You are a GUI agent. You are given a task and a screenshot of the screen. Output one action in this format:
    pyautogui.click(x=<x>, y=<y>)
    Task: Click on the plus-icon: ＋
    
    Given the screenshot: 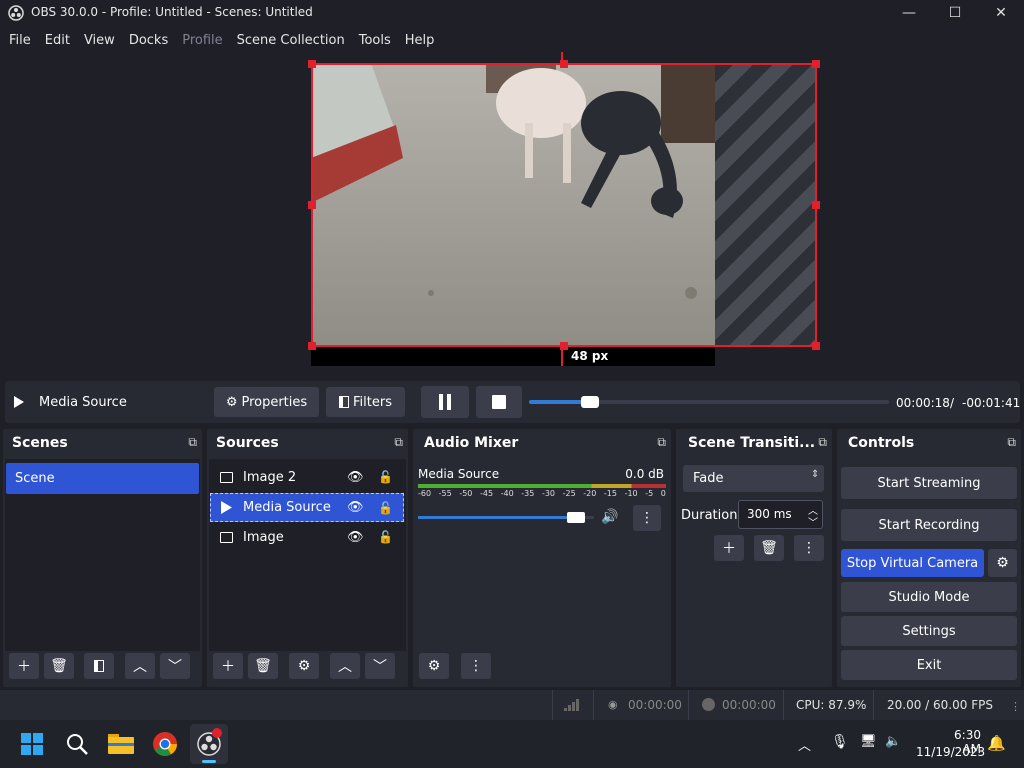 What is the action you would take?
    pyautogui.click(x=228, y=667)
    